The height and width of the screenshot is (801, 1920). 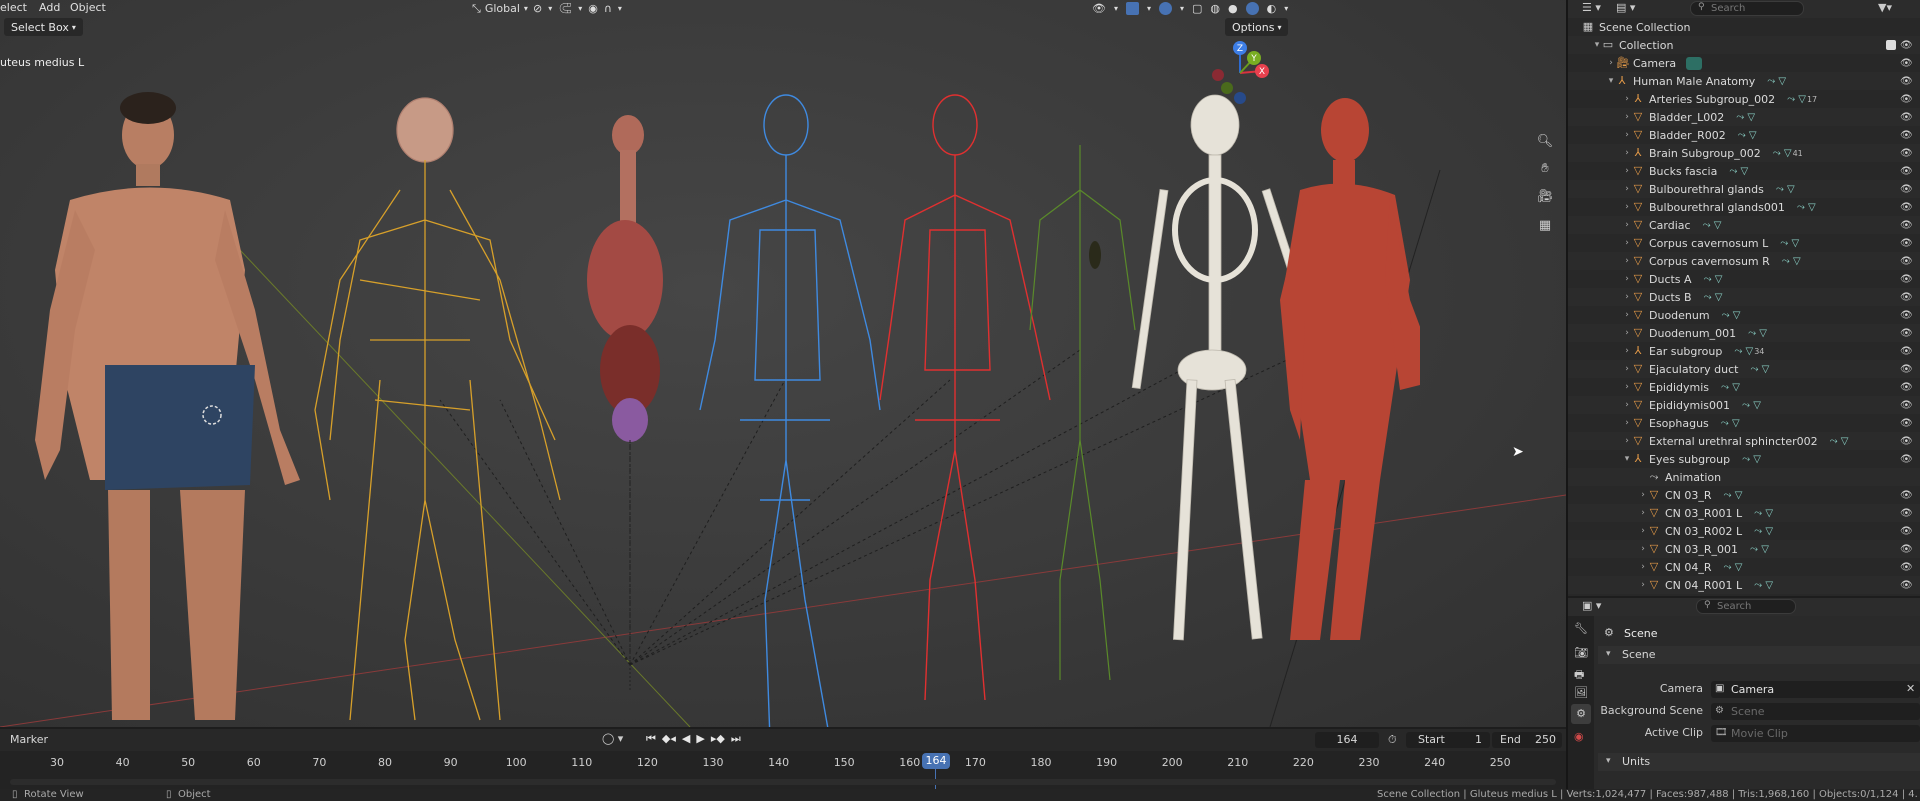 I want to click on outliner-row: › ▽ Corpus cavernosum R ⤳ ▽ 👁︎, so click(x=1744, y=261).